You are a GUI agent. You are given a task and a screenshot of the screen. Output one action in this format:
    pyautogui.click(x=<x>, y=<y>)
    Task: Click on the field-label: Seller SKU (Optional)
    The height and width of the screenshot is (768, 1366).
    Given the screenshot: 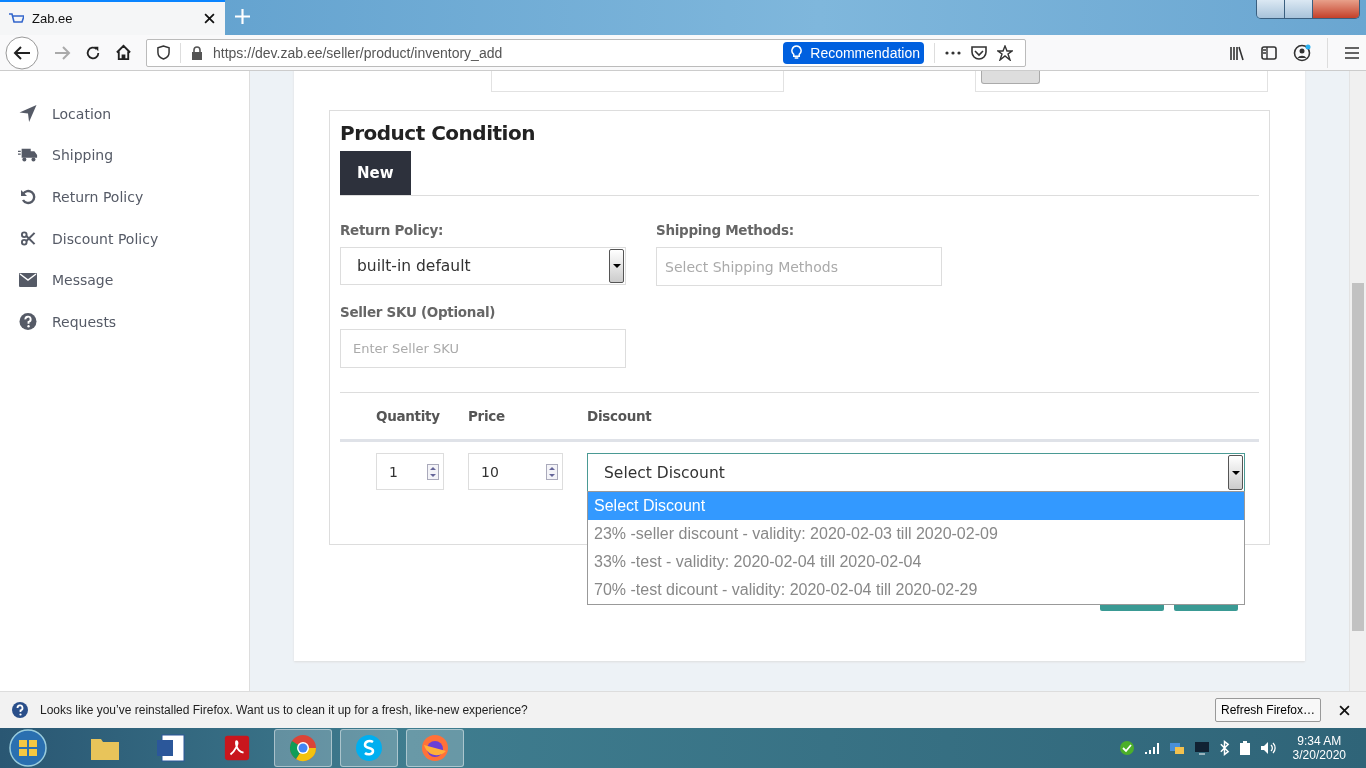 What is the action you would take?
    pyautogui.click(x=418, y=312)
    